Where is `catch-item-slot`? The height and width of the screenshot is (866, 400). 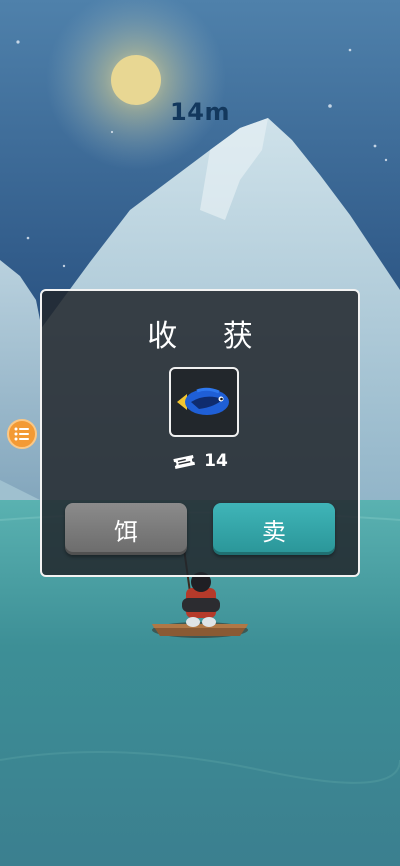
catch-item-slot is located at coordinates (204, 402).